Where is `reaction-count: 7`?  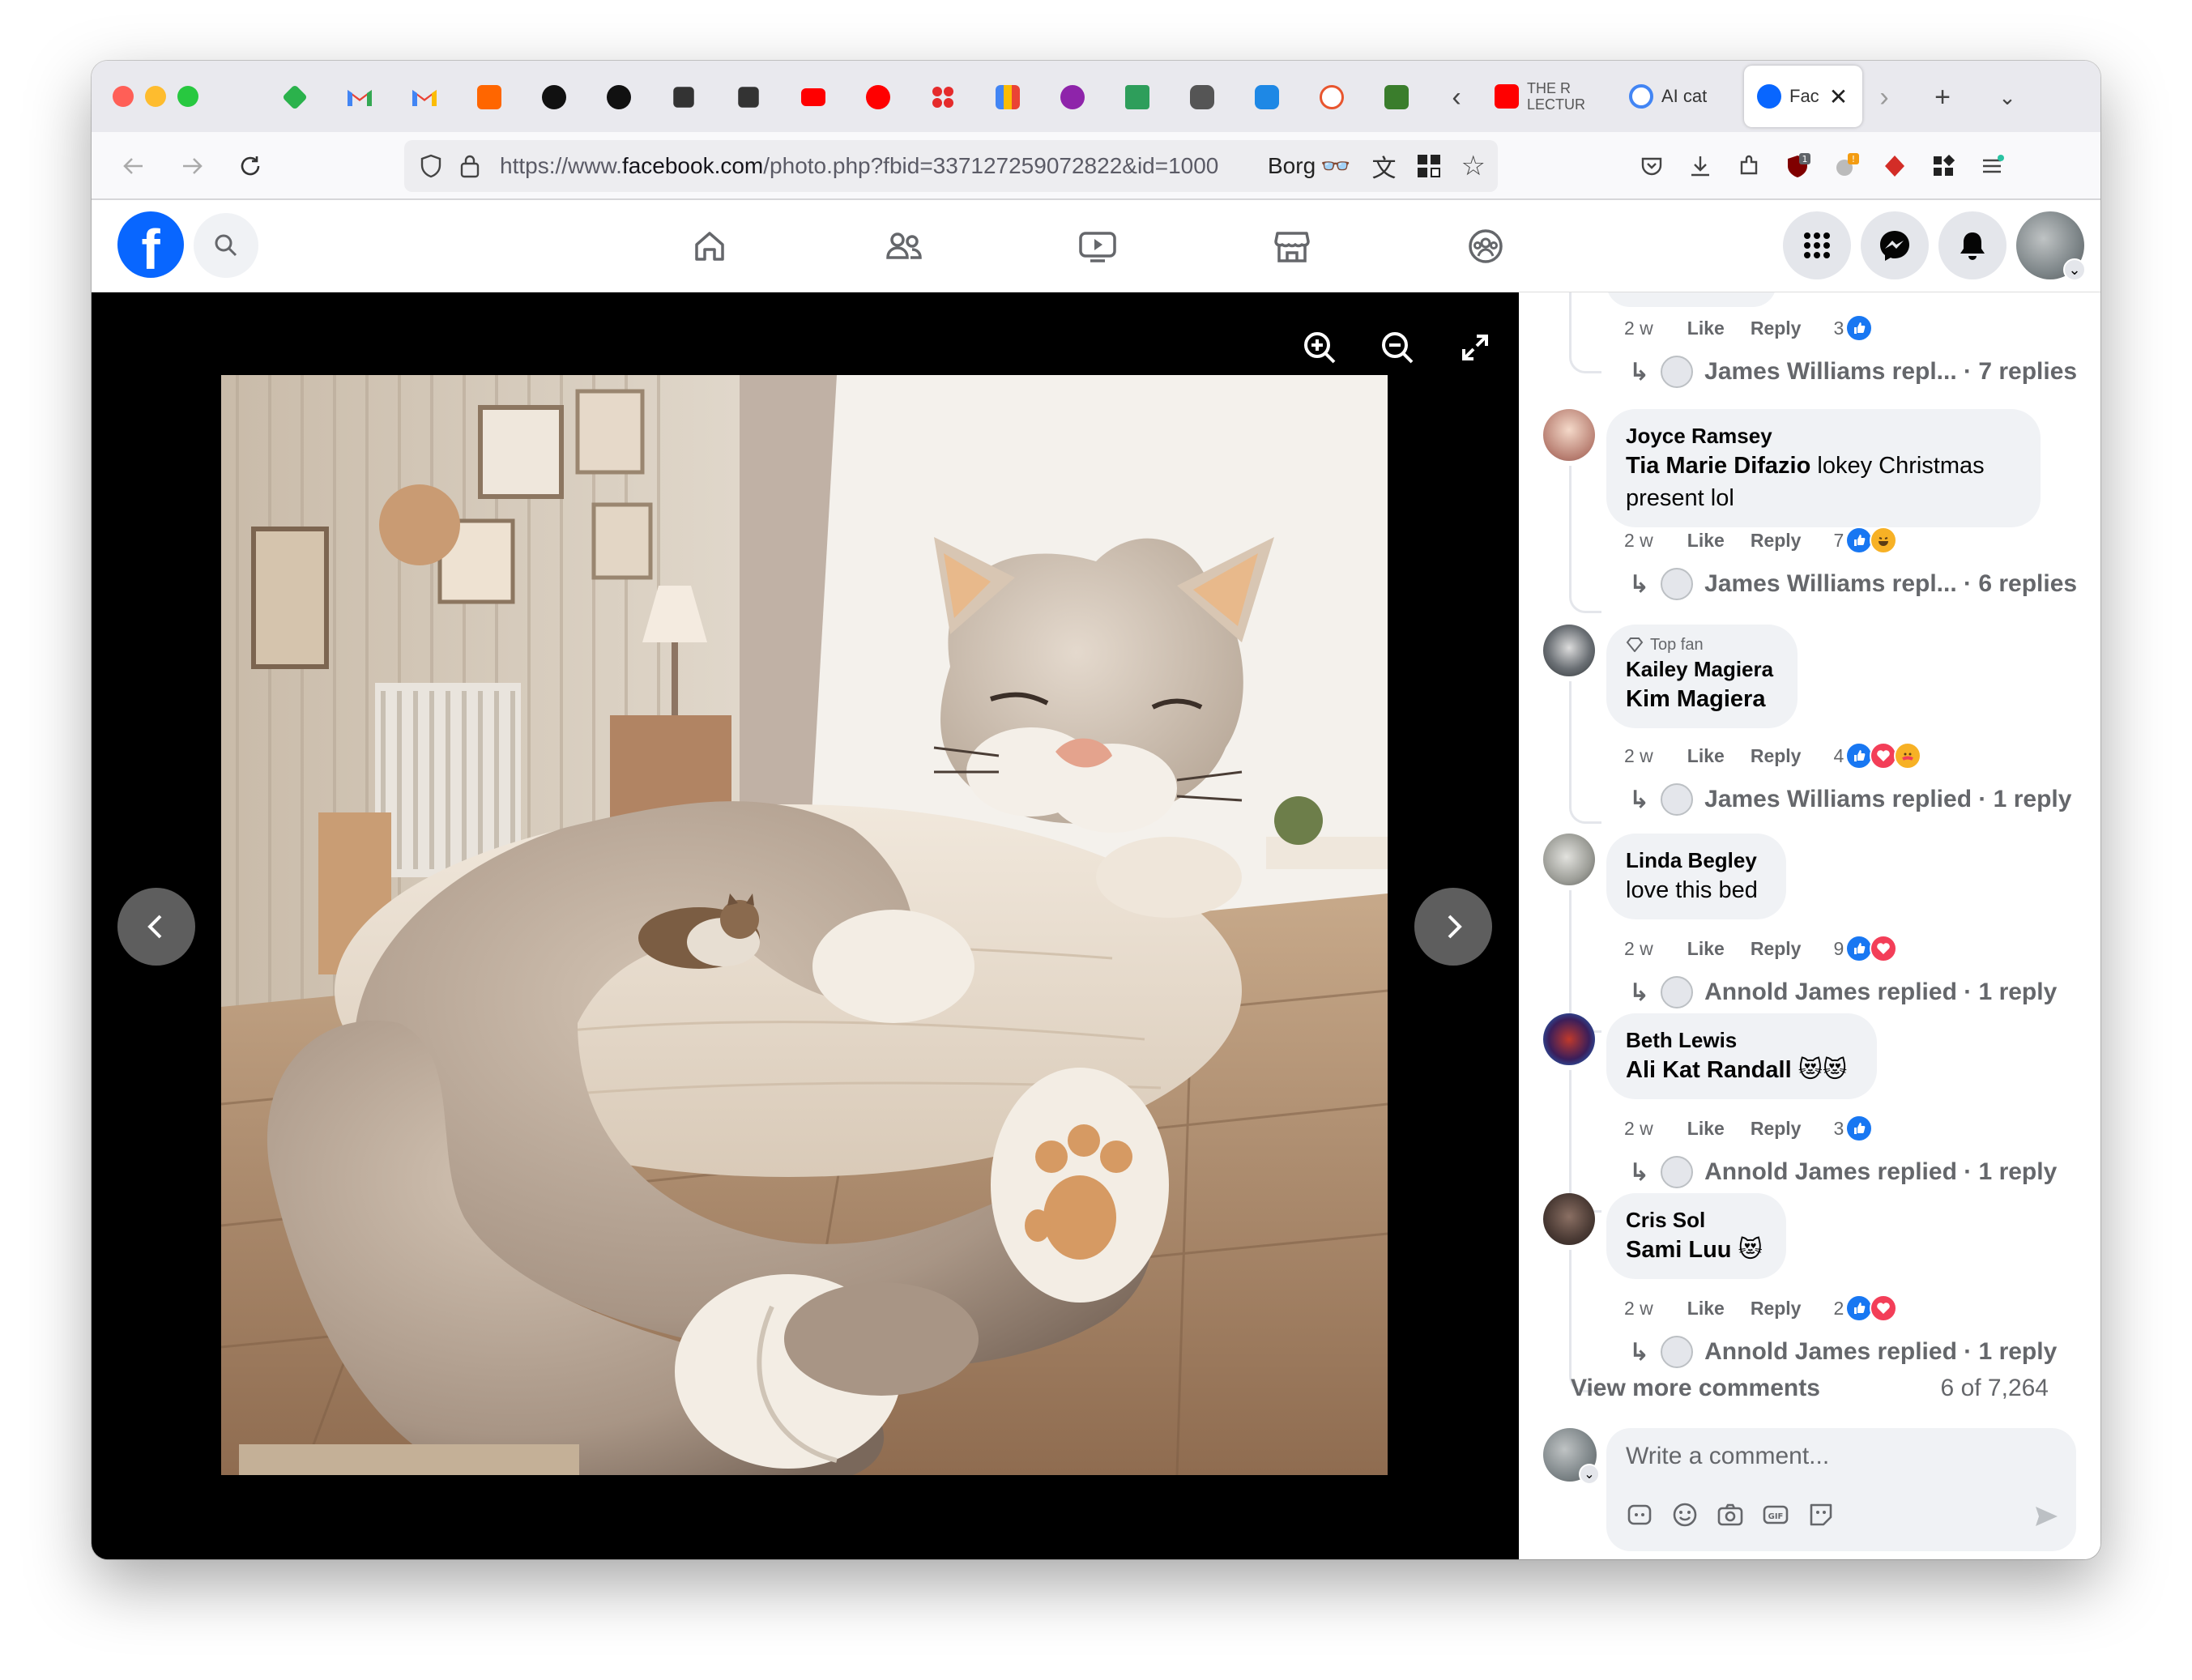
reaction-count: 7 is located at coordinates (1865, 540).